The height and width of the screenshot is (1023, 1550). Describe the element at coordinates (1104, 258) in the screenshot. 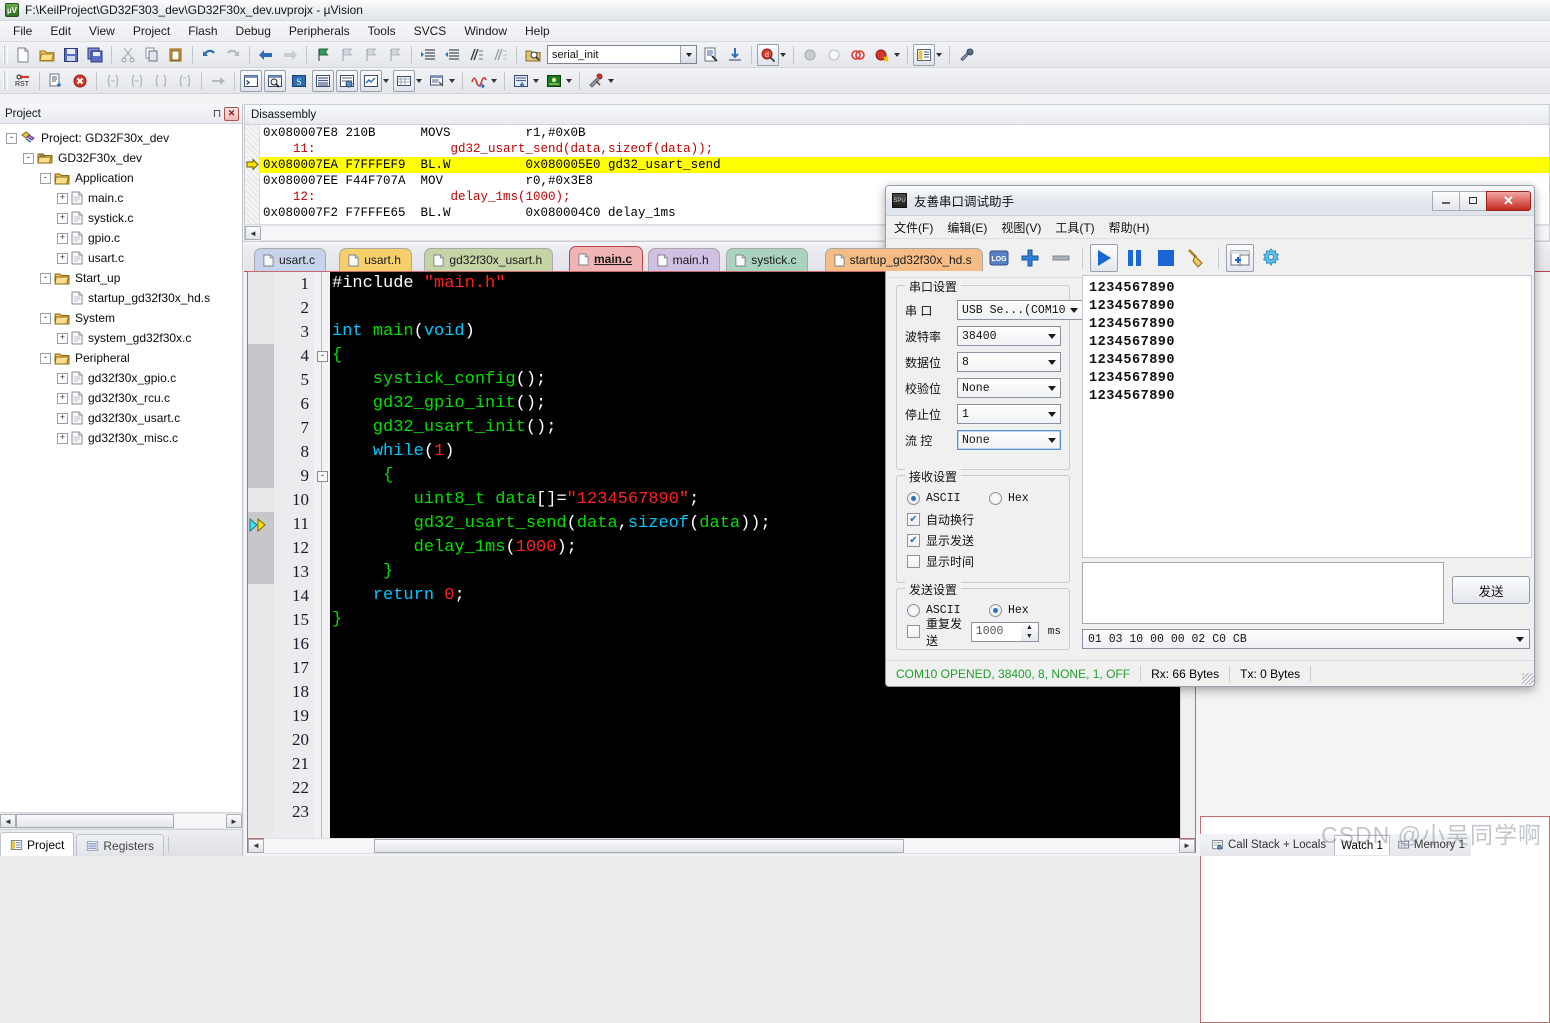

I see `play-icon` at that location.